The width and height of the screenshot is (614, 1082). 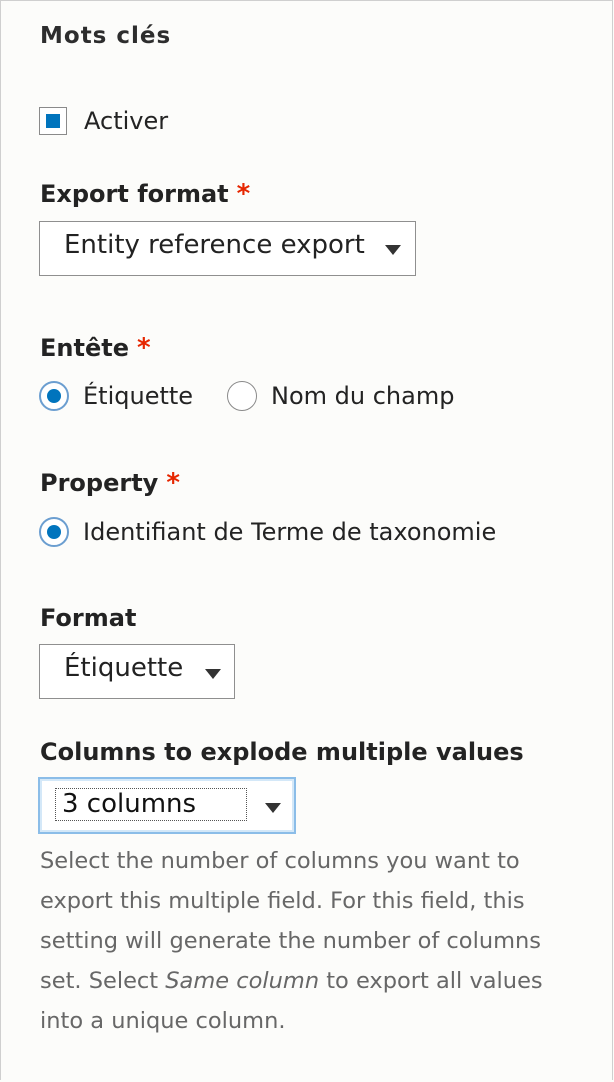 I want to click on format-select: Étiquette, so click(x=137, y=671).